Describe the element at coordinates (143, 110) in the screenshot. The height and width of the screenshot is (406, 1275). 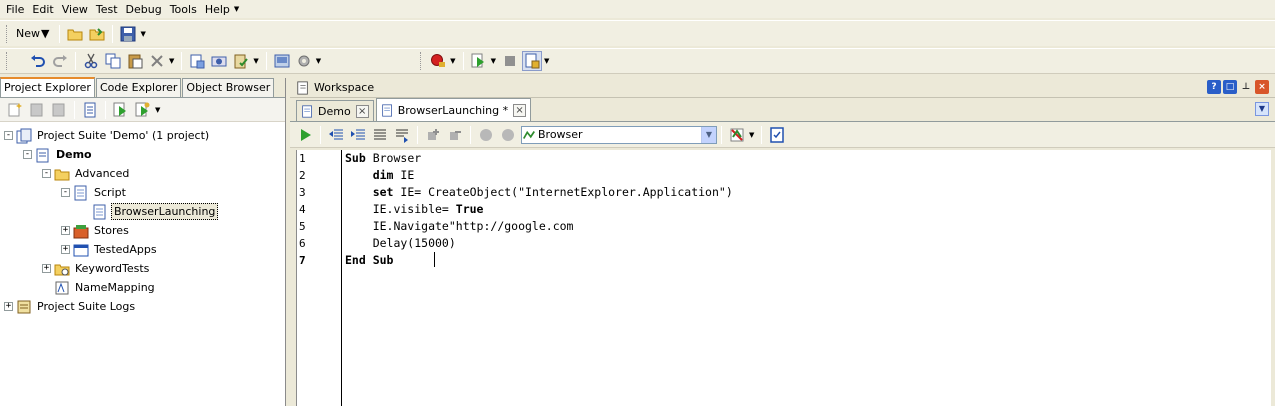
I see `run-selected-icon` at that location.